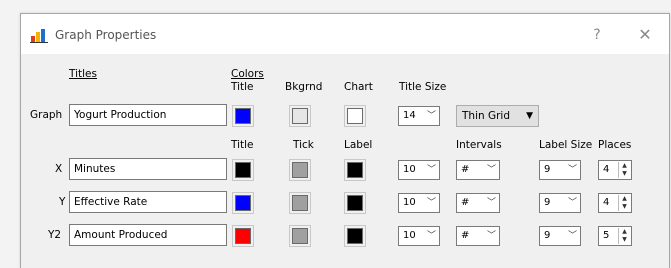  What do you see at coordinates (478, 203) in the screenshot?
I see `y-intervals-select: # ﹀` at bounding box center [478, 203].